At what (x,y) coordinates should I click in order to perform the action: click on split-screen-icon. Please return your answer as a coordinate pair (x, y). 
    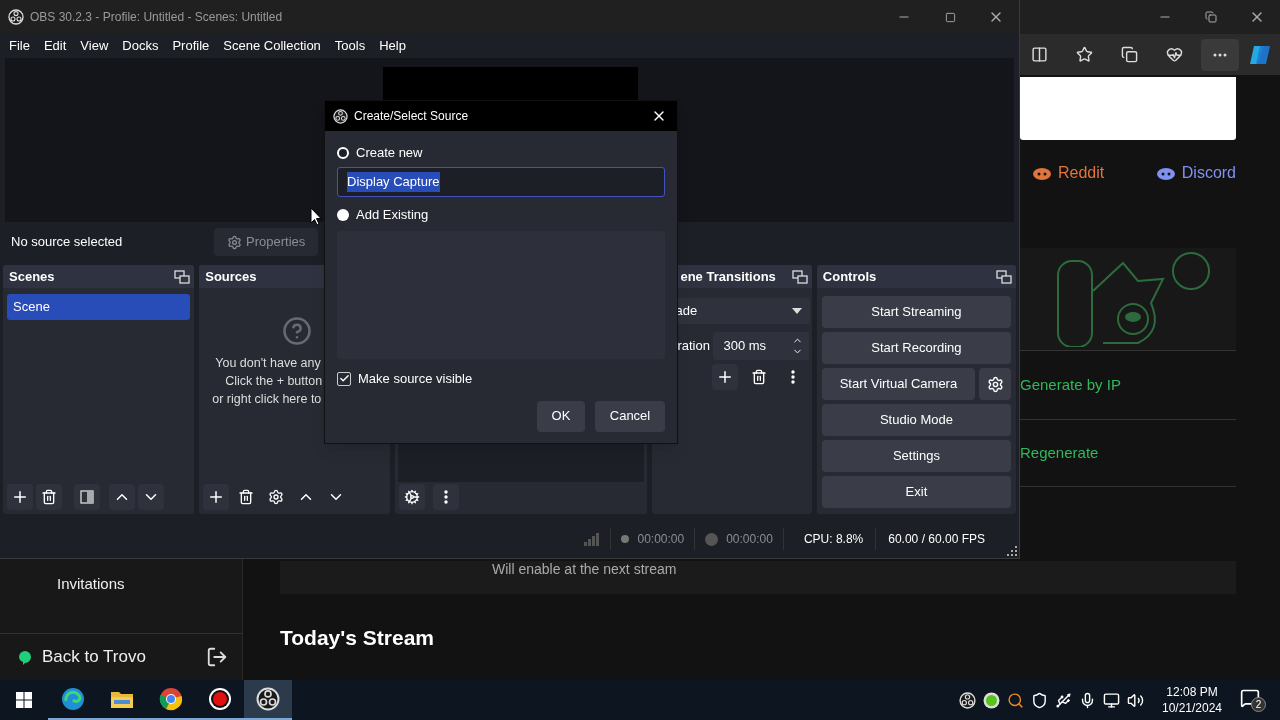
    Looking at the image, I should click on (1039, 54).